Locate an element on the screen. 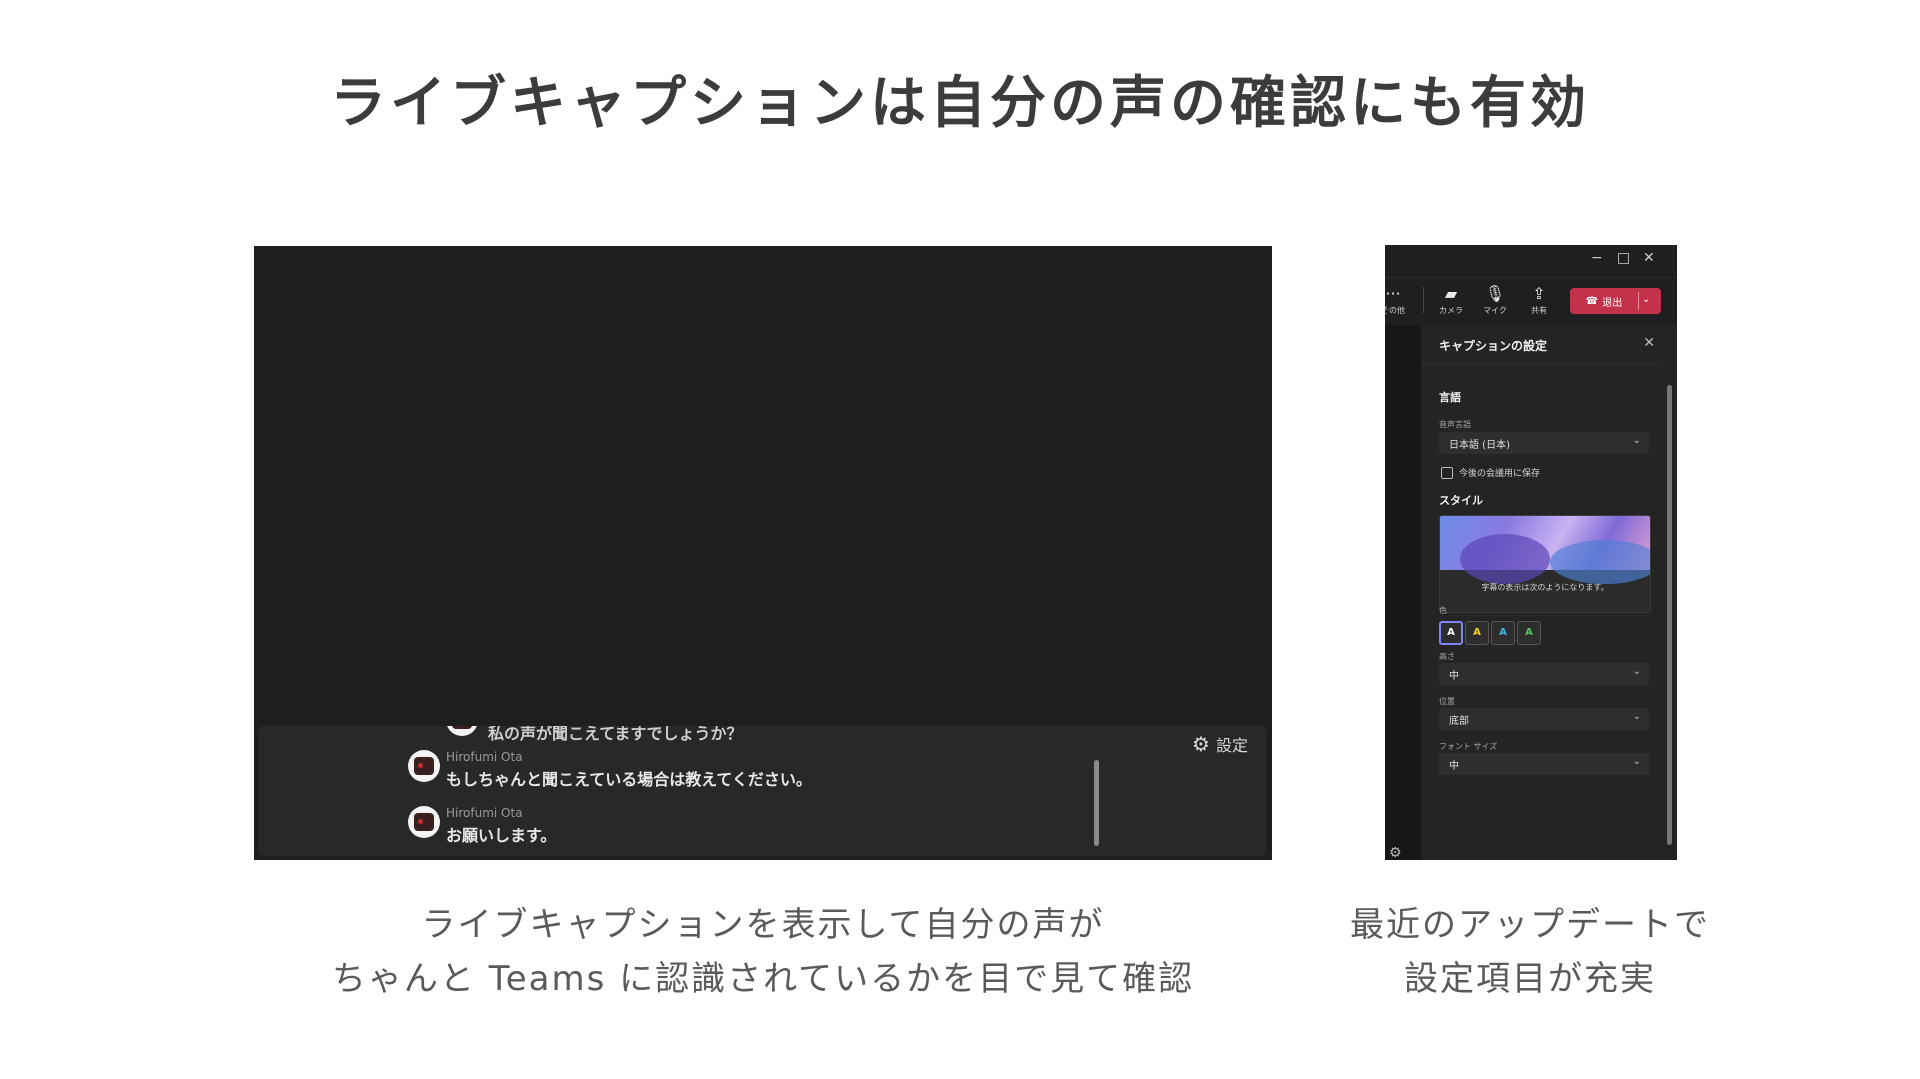 The image size is (1920, 1079). more-label: その他 is located at coordinates (1395, 310).